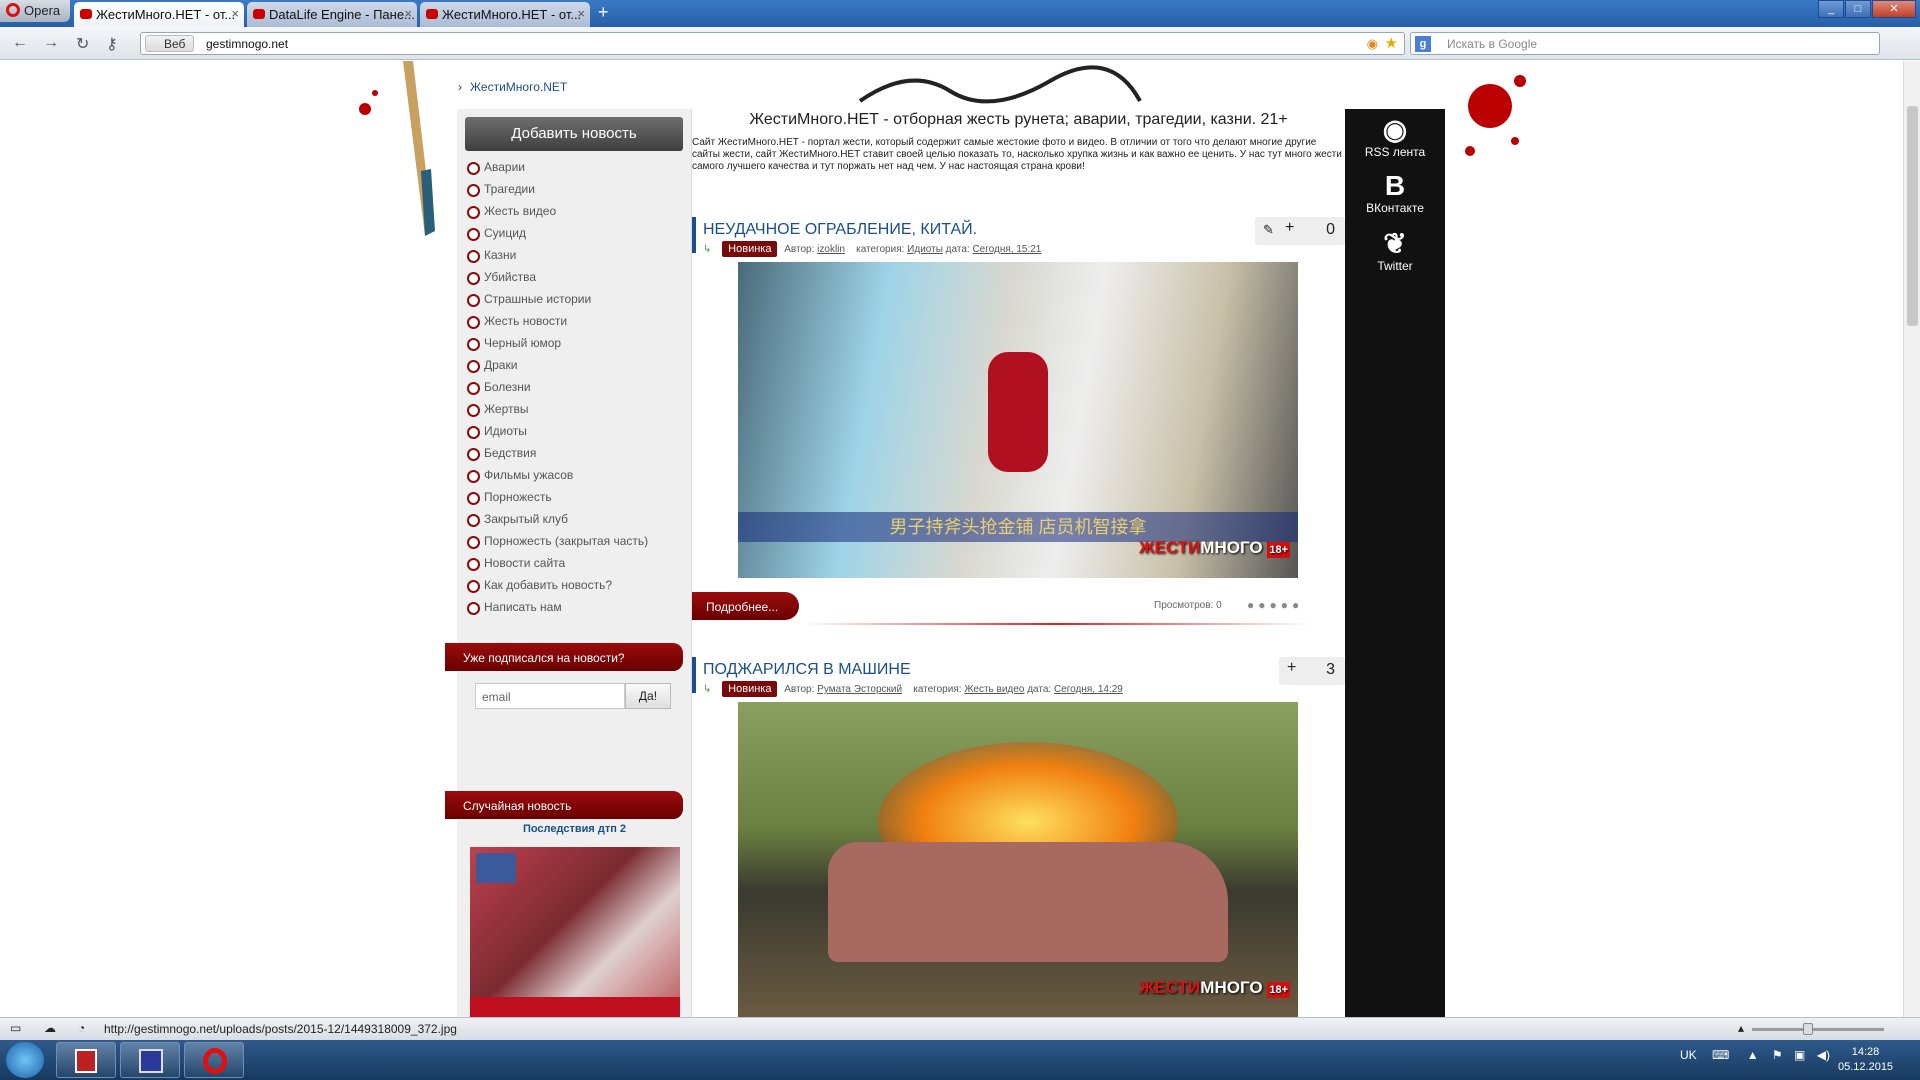 The height and width of the screenshot is (1080, 1920). What do you see at coordinates (575, 937) in the screenshot?
I see `random-news-image` at bounding box center [575, 937].